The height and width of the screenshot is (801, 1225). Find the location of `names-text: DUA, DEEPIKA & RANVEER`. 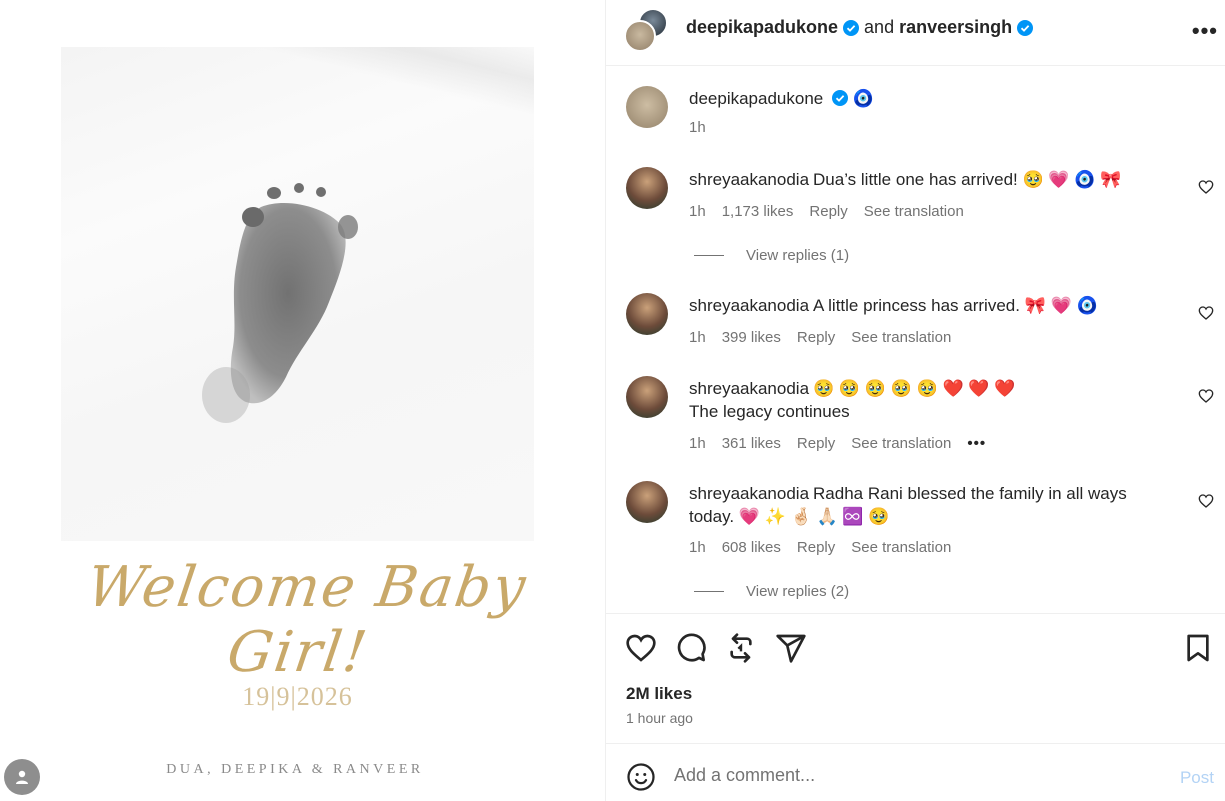

names-text: DUA, DEEPIKA & RANVEER is located at coordinates (295, 769).